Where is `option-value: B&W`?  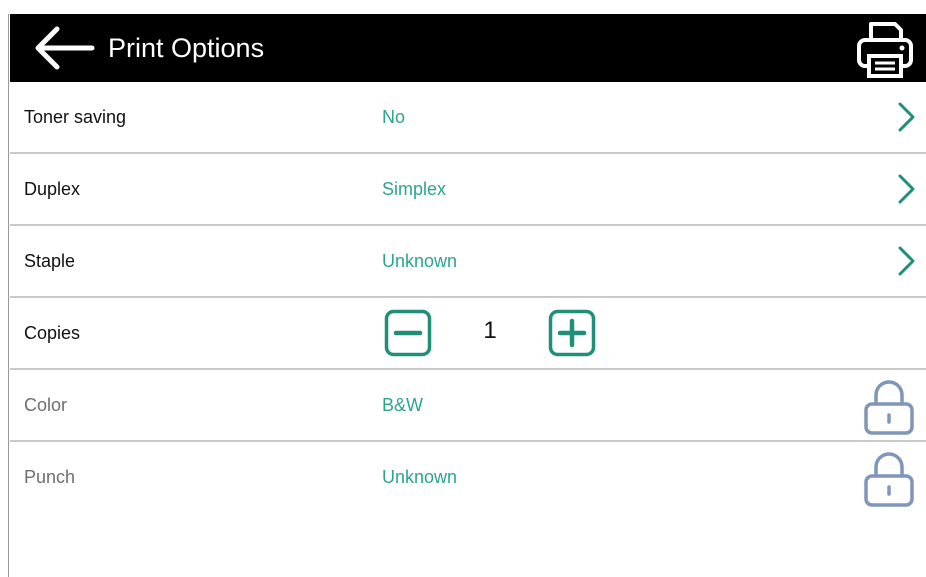 option-value: B&W is located at coordinates (403, 405).